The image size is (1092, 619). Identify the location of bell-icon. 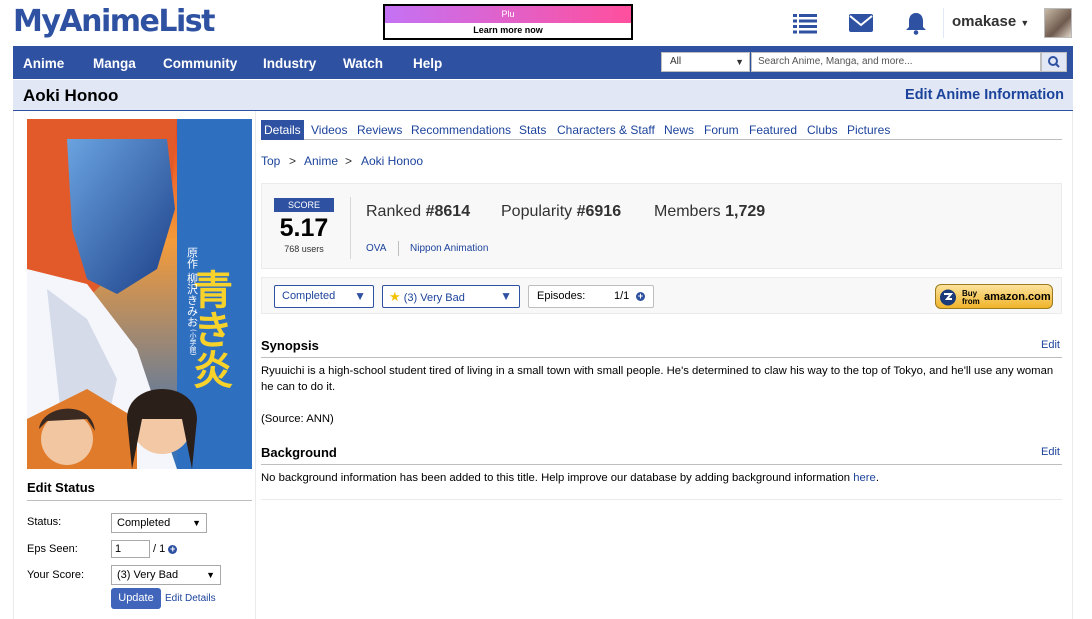
(916, 23).